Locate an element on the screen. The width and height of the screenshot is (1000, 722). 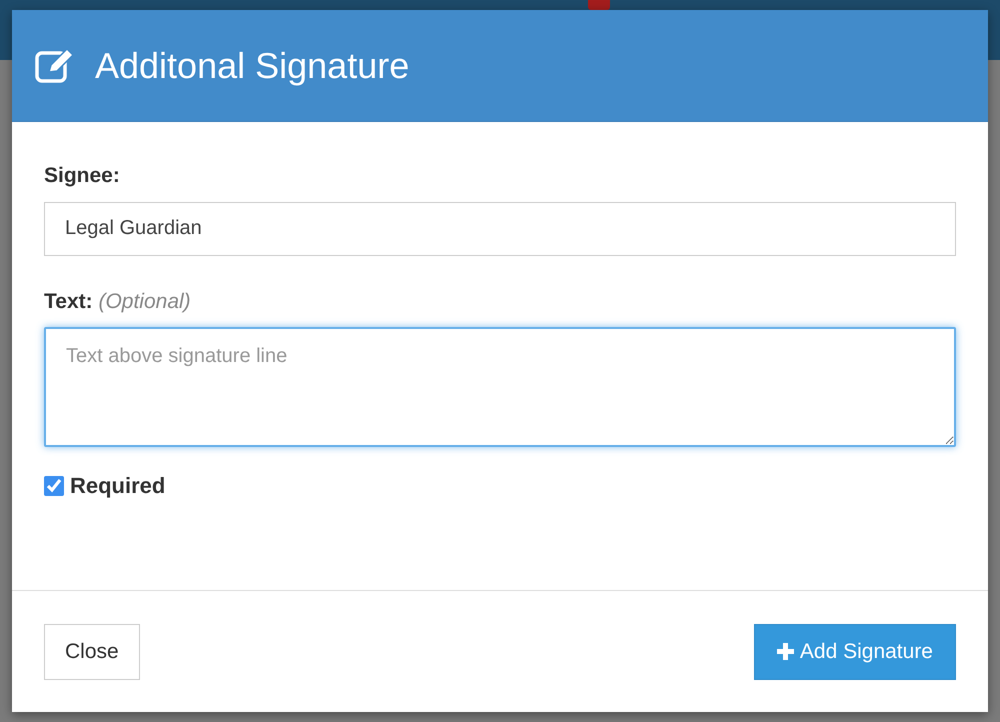
required-checkbox is located at coordinates (54, 486).